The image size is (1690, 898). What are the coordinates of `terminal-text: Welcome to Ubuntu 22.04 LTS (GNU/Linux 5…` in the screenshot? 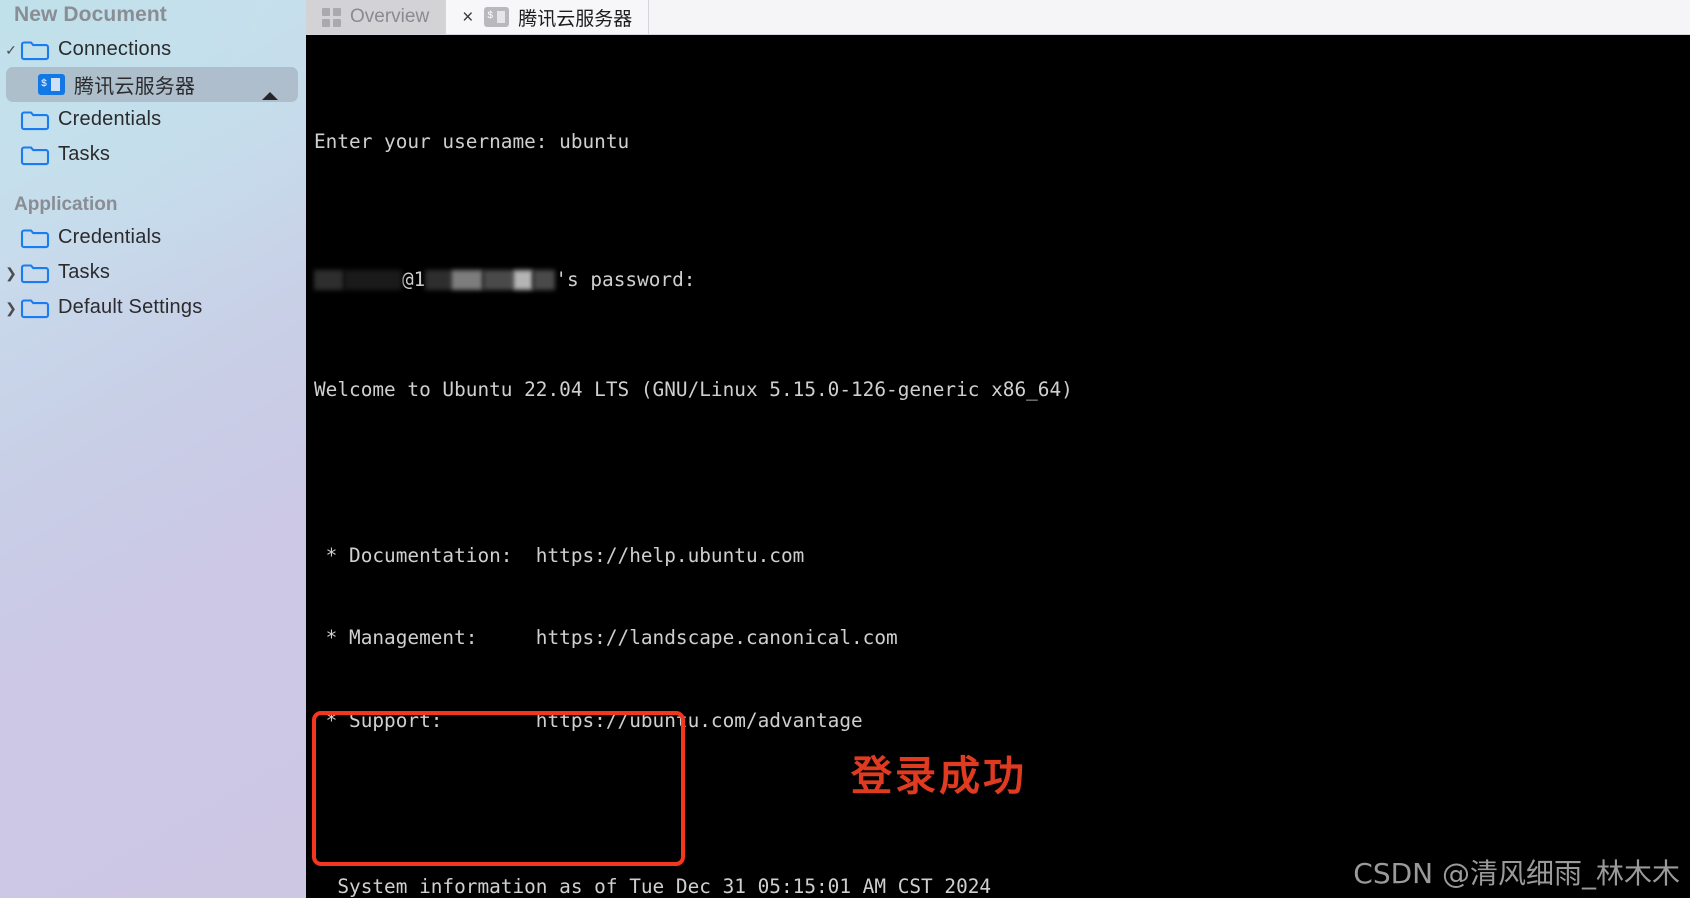 It's located at (693, 390).